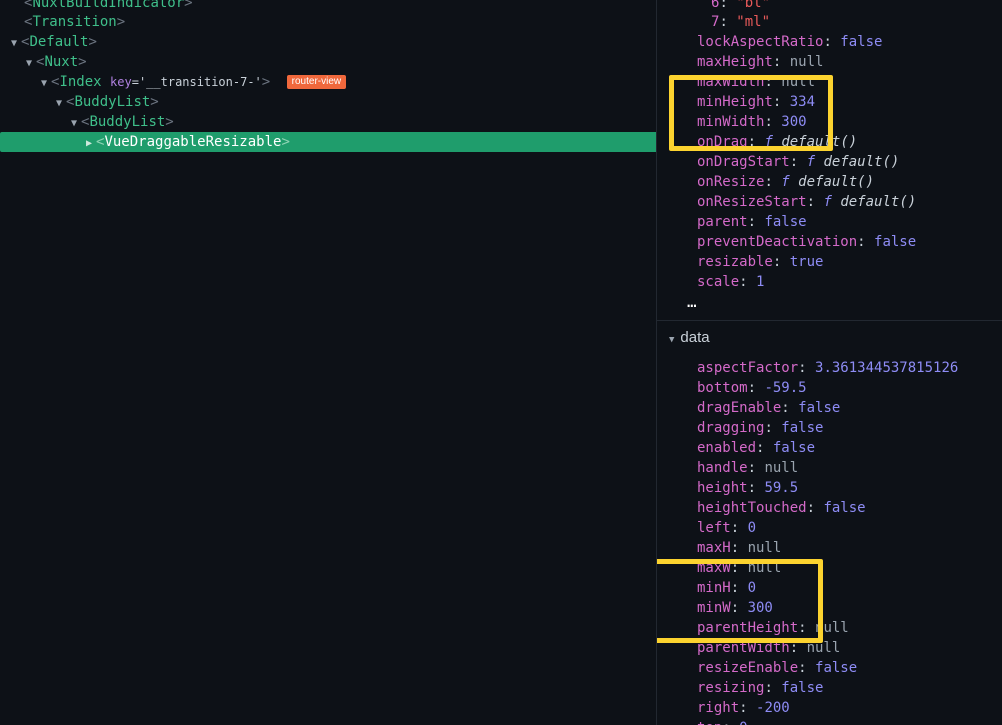 The width and height of the screenshot is (1002, 725). What do you see at coordinates (756, 448) in the screenshot?
I see `data-row: enabled: false` at bounding box center [756, 448].